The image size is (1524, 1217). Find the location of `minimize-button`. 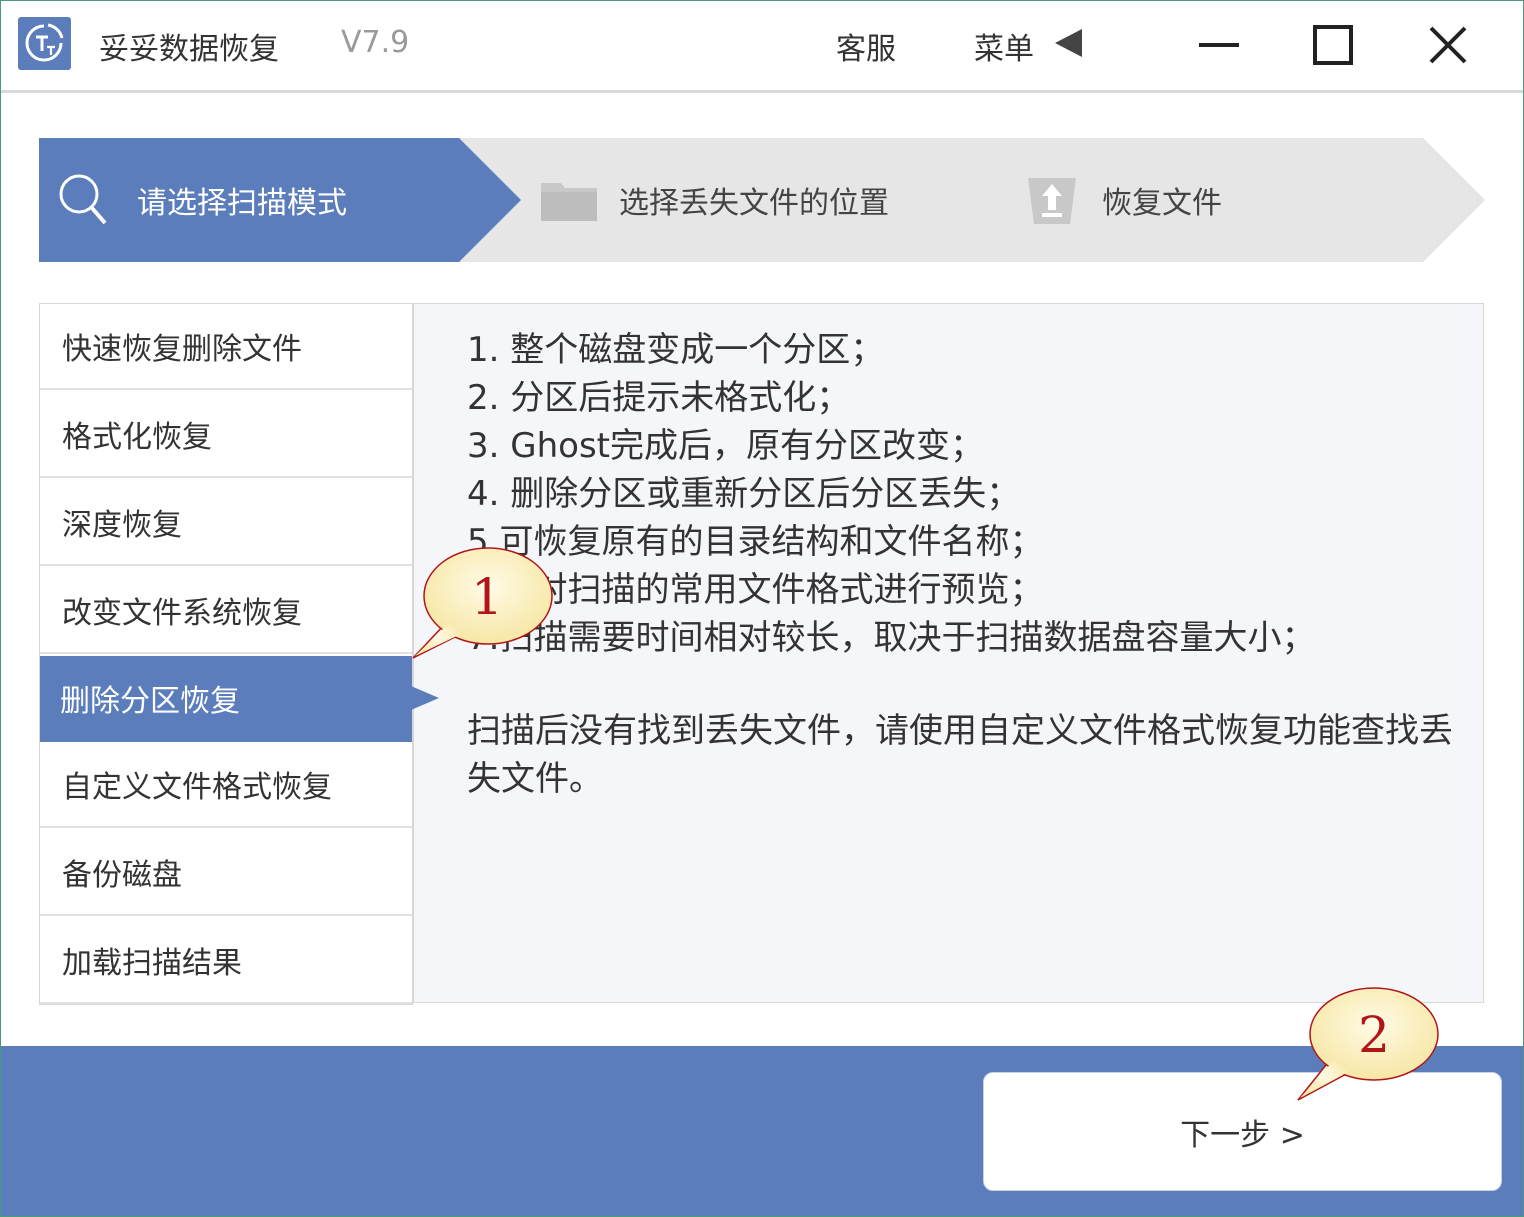

minimize-button is located at coordinates (1220, 45).